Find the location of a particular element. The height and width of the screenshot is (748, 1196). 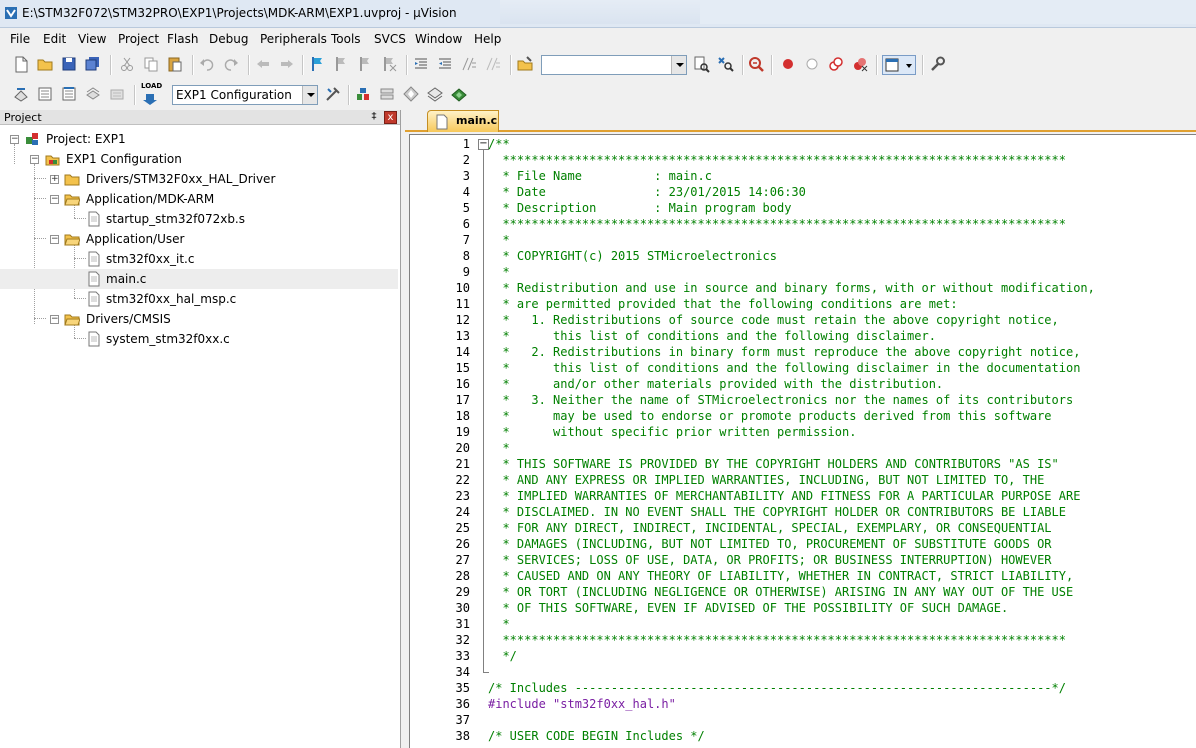

code-line: * Description : Main program body is located at coordinates (639, 208).